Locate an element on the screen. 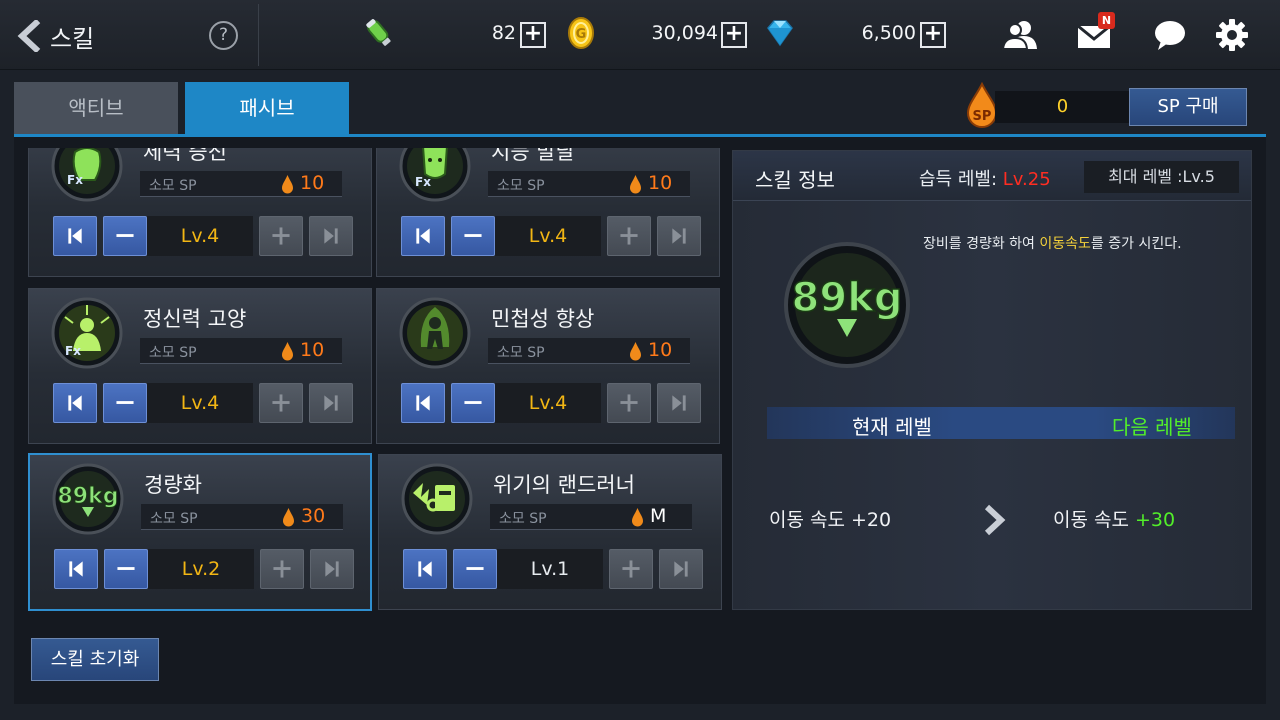 The width and height of the screenshot is (1280, 720). next-level-label: 다음 레벨 is located at coordinates (1152, 427).